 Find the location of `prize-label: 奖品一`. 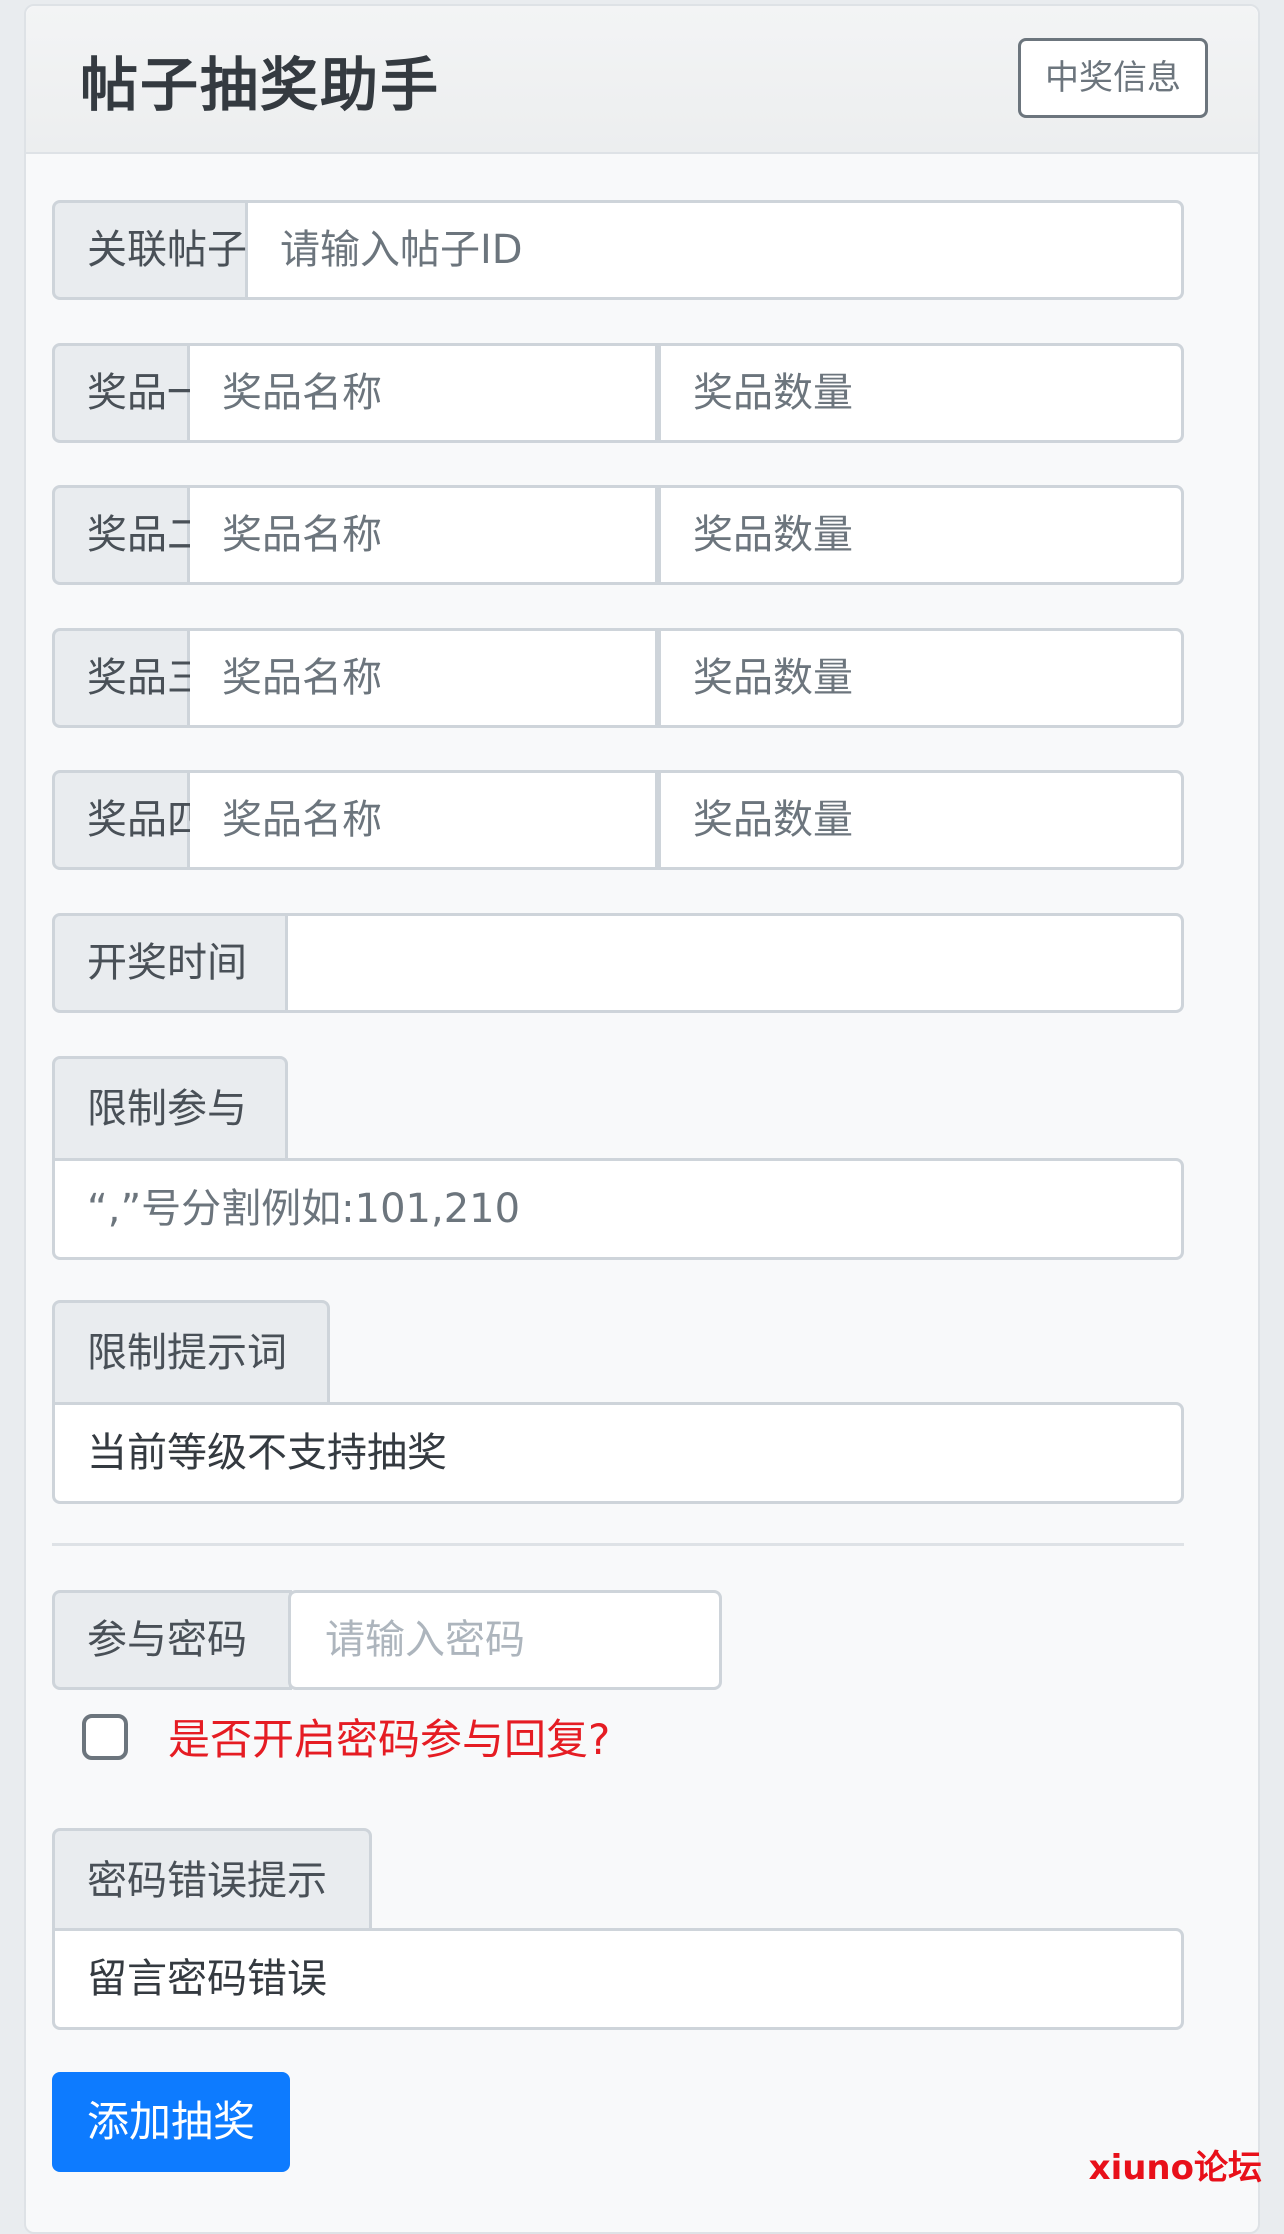

prize-label: 奖品一 is located at coordinates (129, 393).